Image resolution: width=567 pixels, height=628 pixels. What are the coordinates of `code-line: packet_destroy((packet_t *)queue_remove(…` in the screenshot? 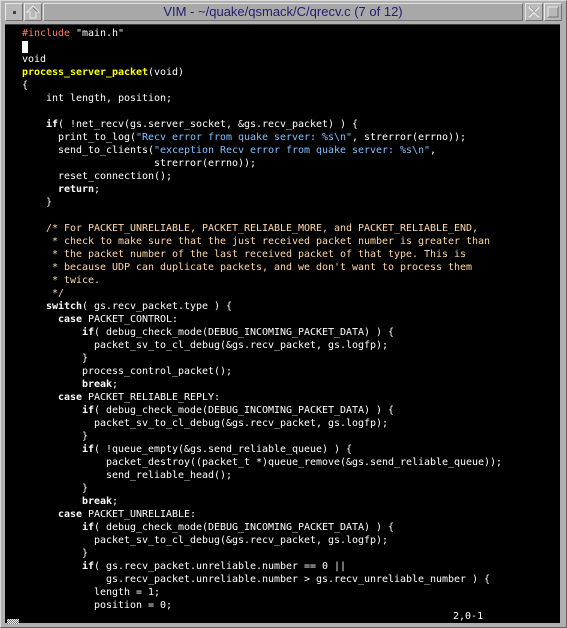 It's located at (262, 462).